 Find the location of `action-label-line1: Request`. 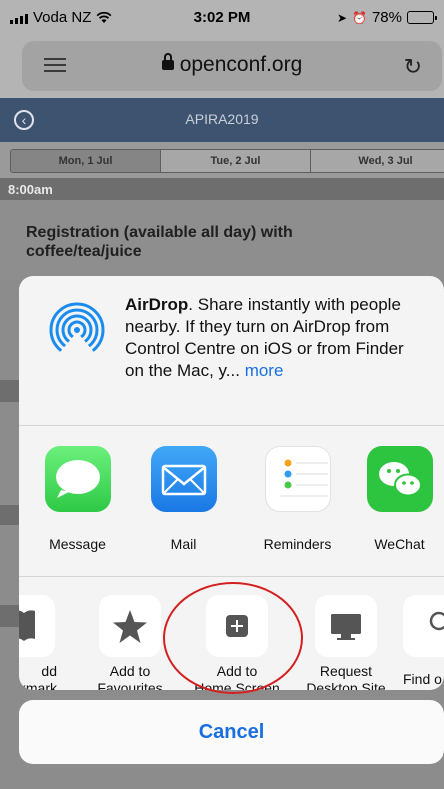

action-label-line1: Request is located at coordinates (346, 671).